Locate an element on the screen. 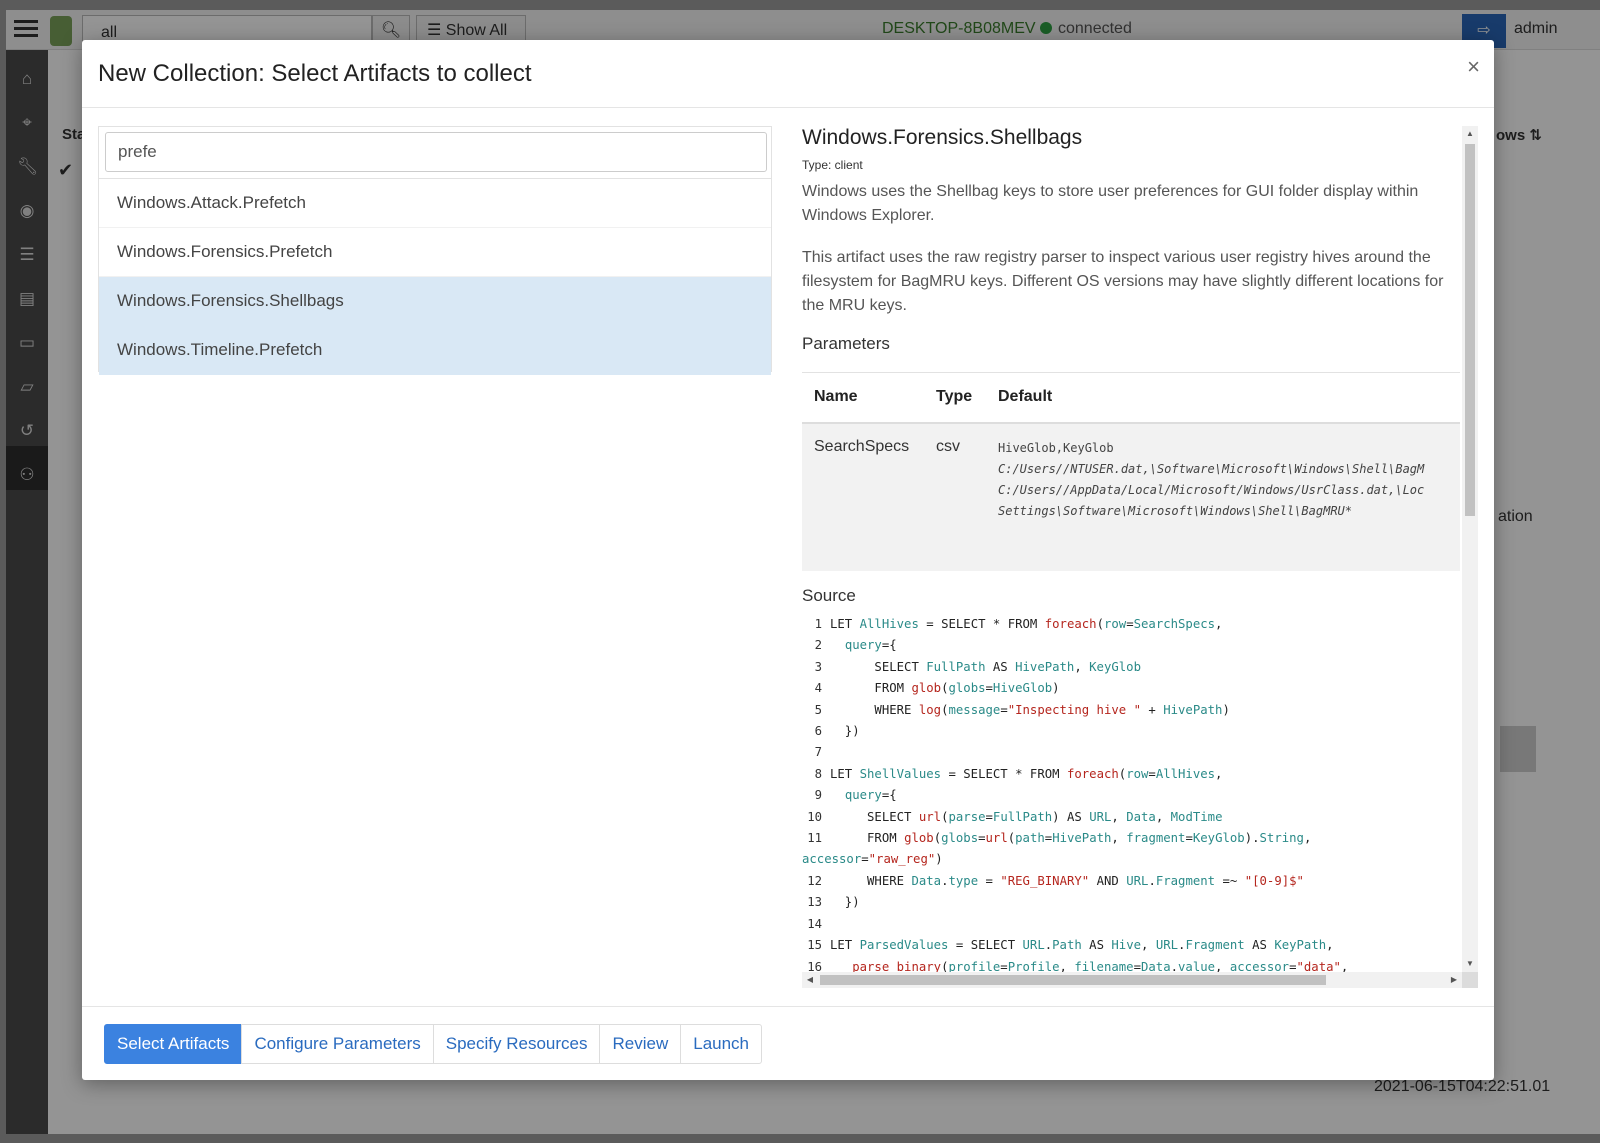  artifact-type: Type: client is located at coordinates (832, 165).